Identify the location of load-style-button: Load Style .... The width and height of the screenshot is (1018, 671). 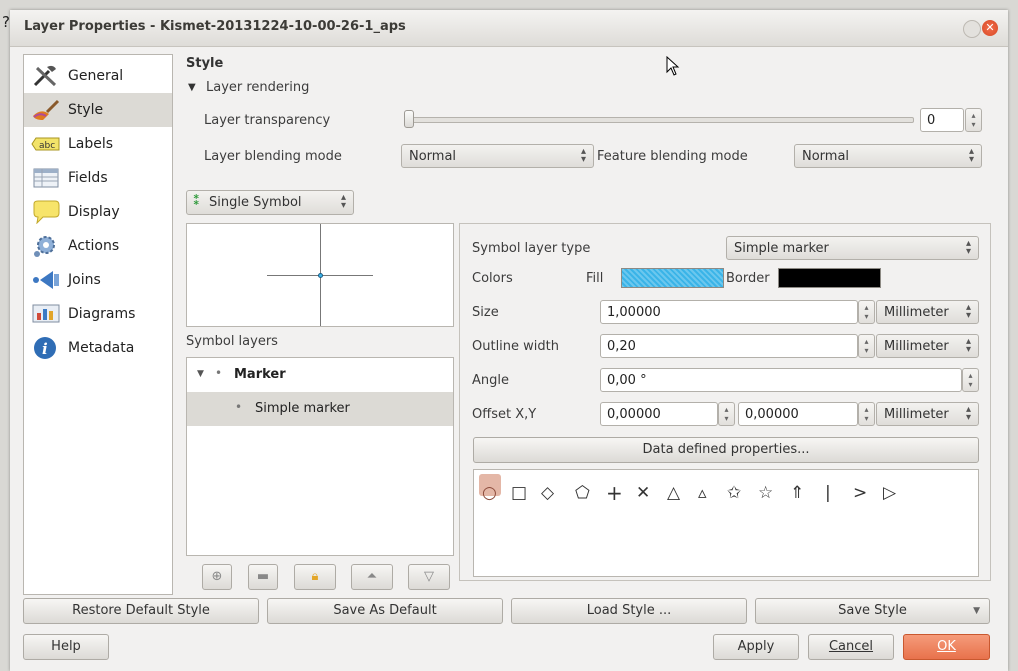
(629, 611).